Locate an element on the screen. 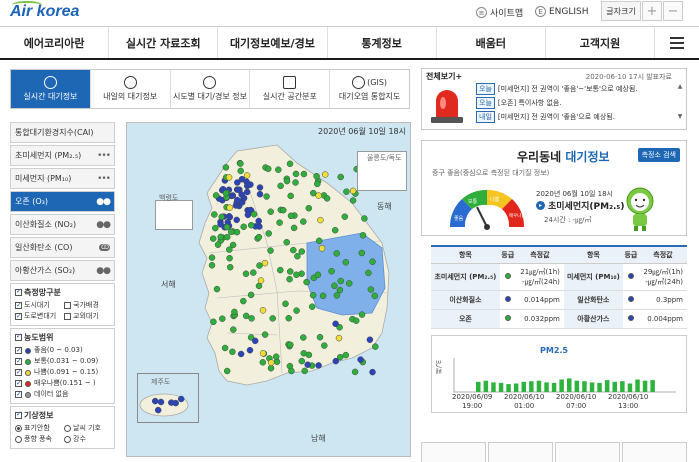 Image resolution: width=699 pixels, height=462 pixels. nav-forecast: 대기정보예보/경보 is located at coordinates (273, 42).